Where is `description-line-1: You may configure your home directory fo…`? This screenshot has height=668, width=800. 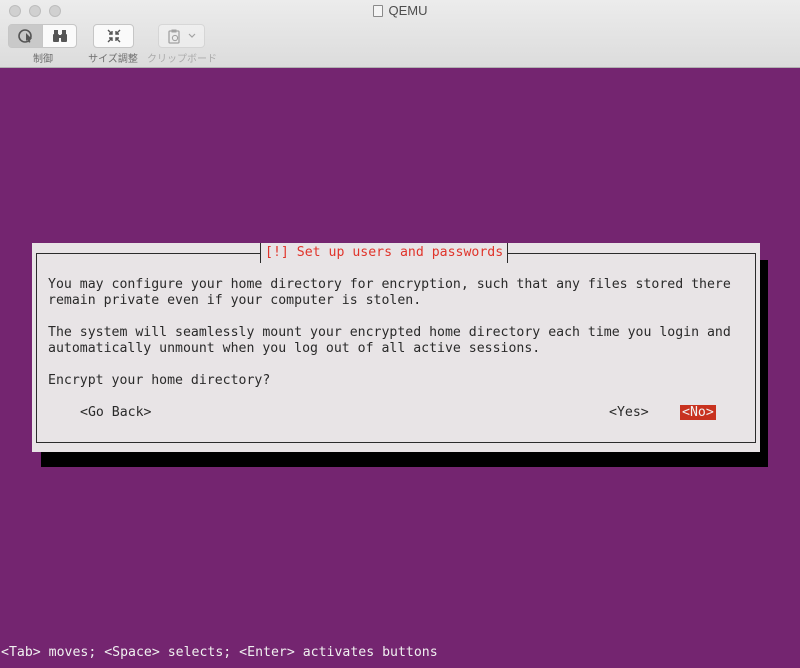
description-line-1: You may configure your home directory fo… is located at coordinates (389, 284).